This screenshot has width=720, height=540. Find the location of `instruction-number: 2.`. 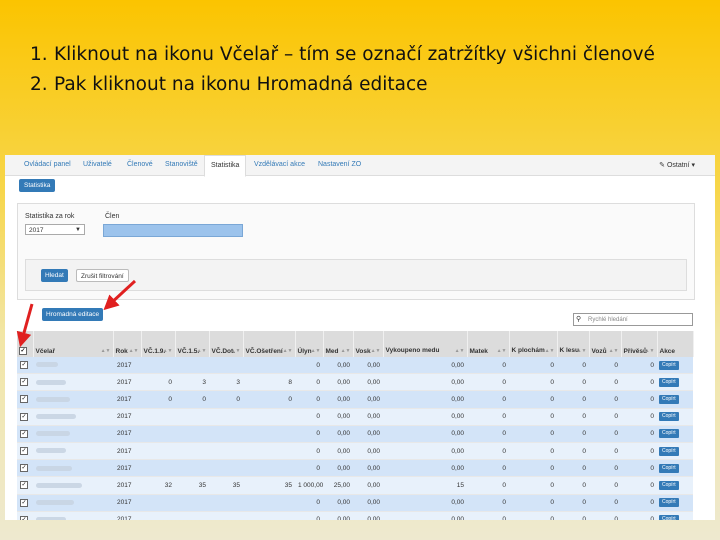

instruction-number: 2. is located at coordinates (39, 84).